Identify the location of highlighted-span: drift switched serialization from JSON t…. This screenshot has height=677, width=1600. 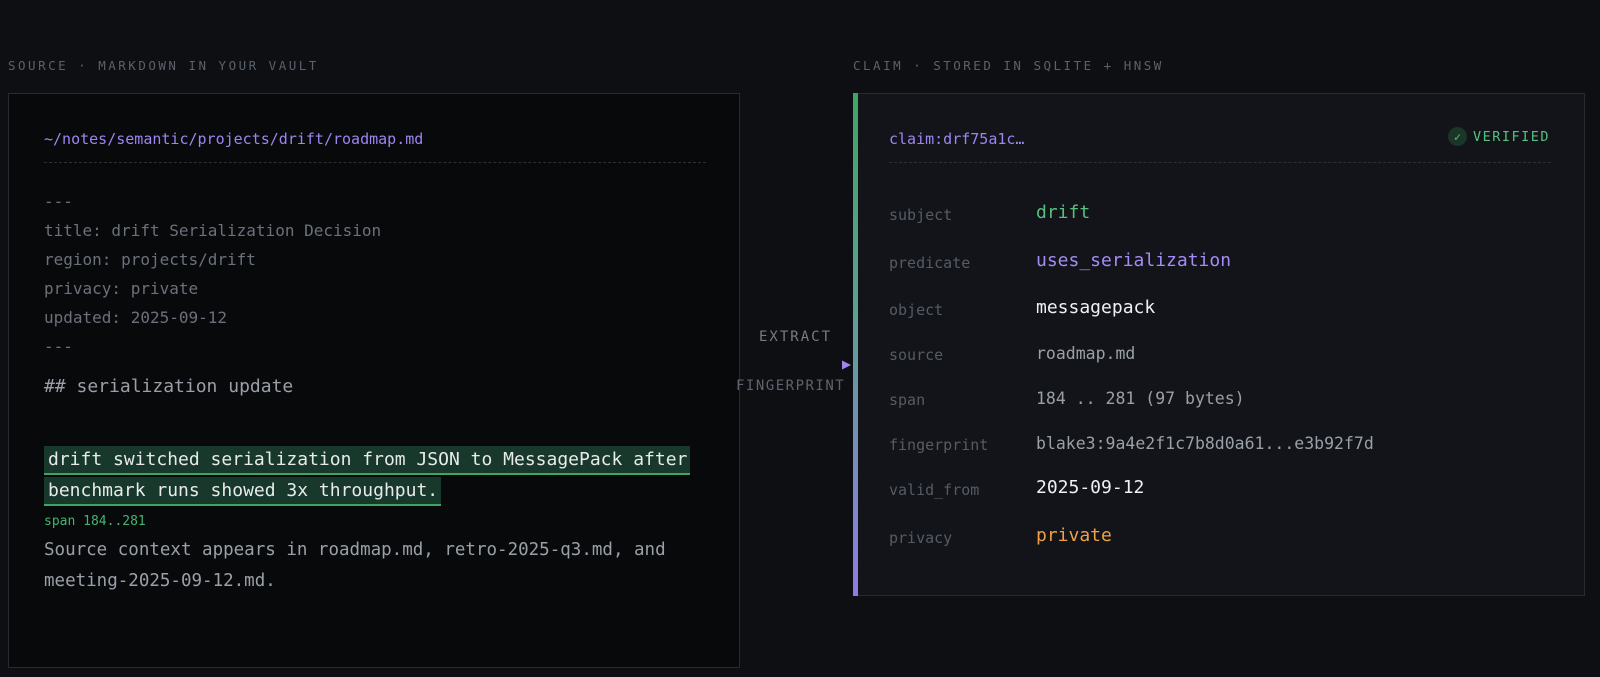
(367, 475).